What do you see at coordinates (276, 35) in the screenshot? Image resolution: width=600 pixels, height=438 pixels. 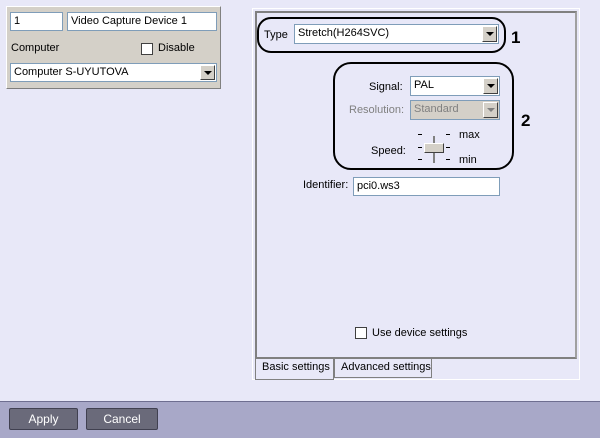 I see `type-label: Type` at bounding box center [276, 35].